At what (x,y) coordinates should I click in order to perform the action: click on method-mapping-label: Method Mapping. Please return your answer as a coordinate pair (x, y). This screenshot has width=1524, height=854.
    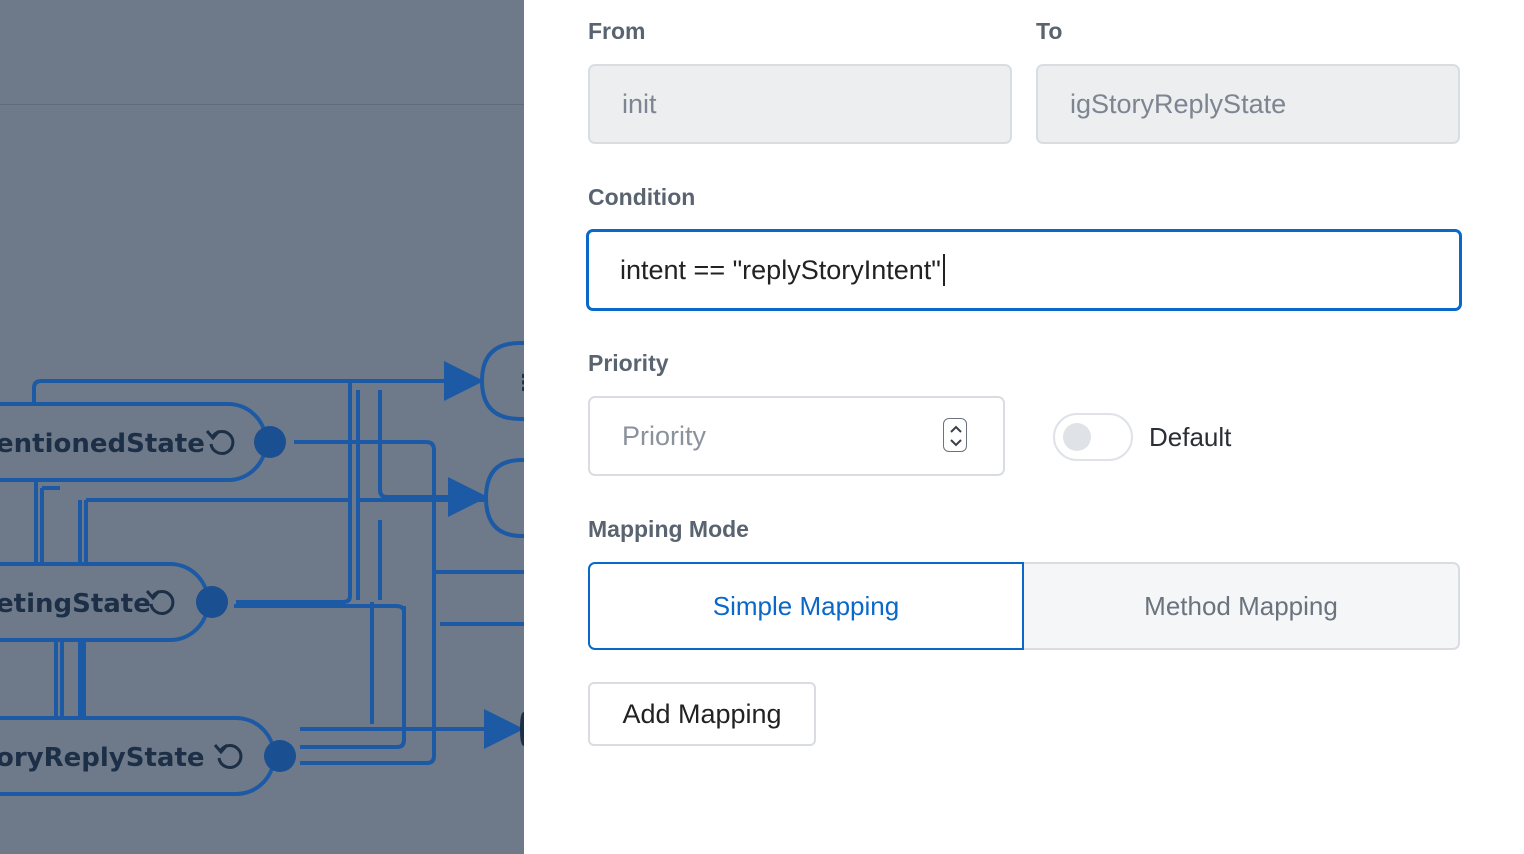
    Looking at the image, I should click on (1241, 605).